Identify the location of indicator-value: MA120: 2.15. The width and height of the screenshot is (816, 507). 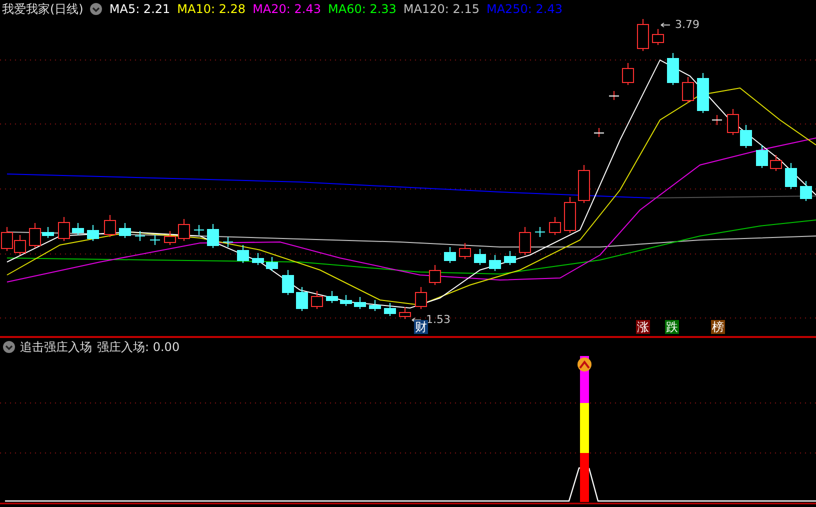
(441, 9).